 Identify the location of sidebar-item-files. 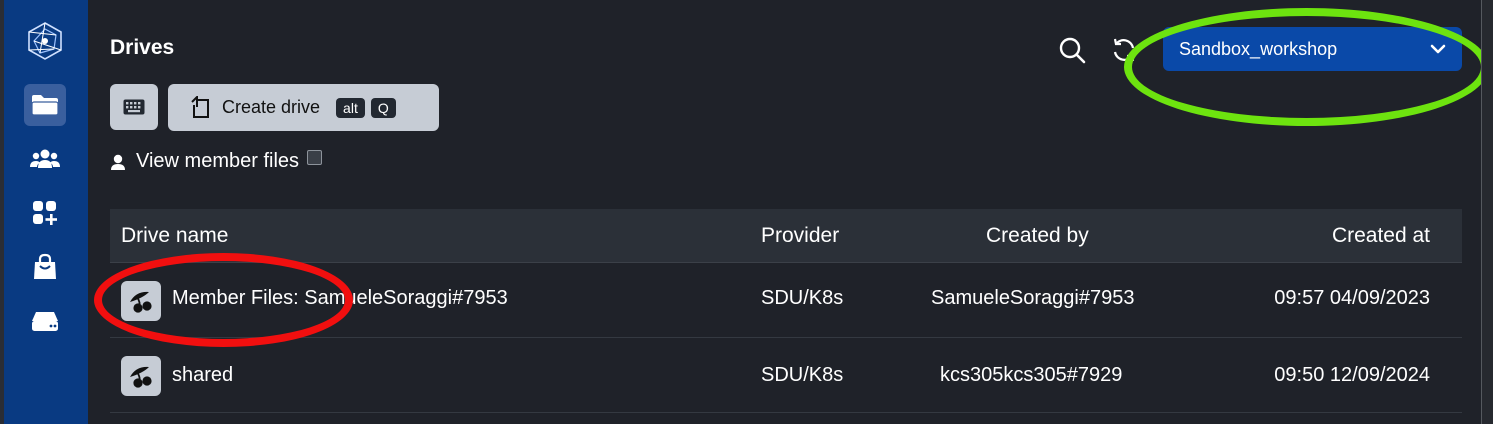
(45, 105).